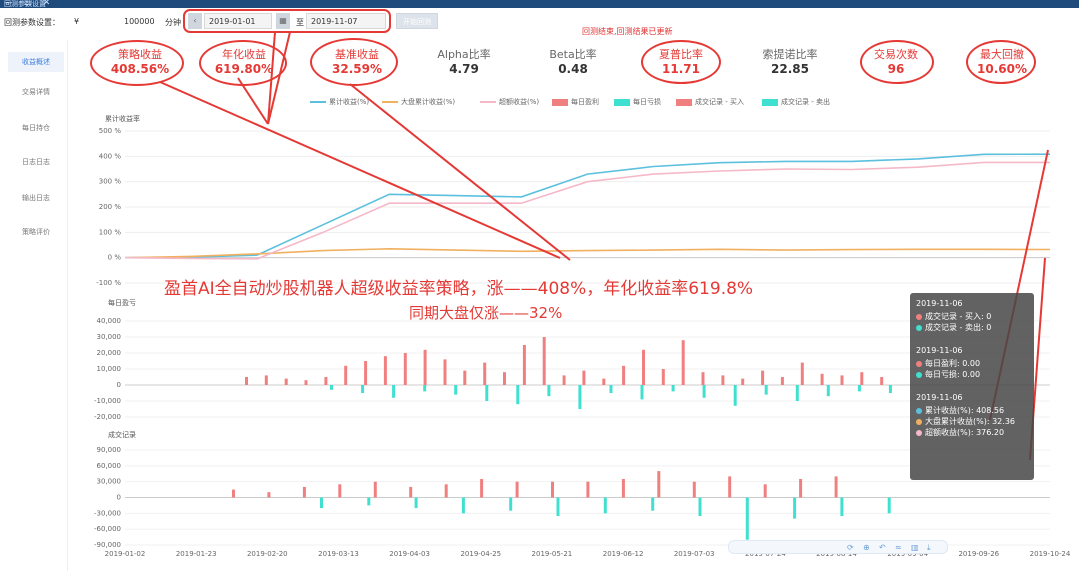 Image resolution: width=1079 pixels, height=571 pixels. What do you see at coordinates (287, 21) in the screenshot?
I see `date-range-highlight` at bounding box center [287, 21].